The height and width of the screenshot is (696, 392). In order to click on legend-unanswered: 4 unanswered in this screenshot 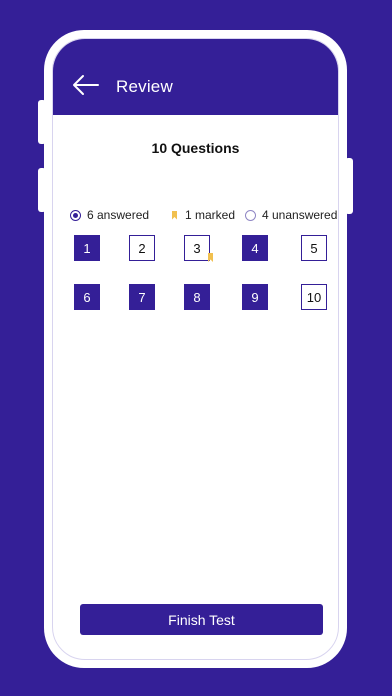, I will do `click(291, 215)`.